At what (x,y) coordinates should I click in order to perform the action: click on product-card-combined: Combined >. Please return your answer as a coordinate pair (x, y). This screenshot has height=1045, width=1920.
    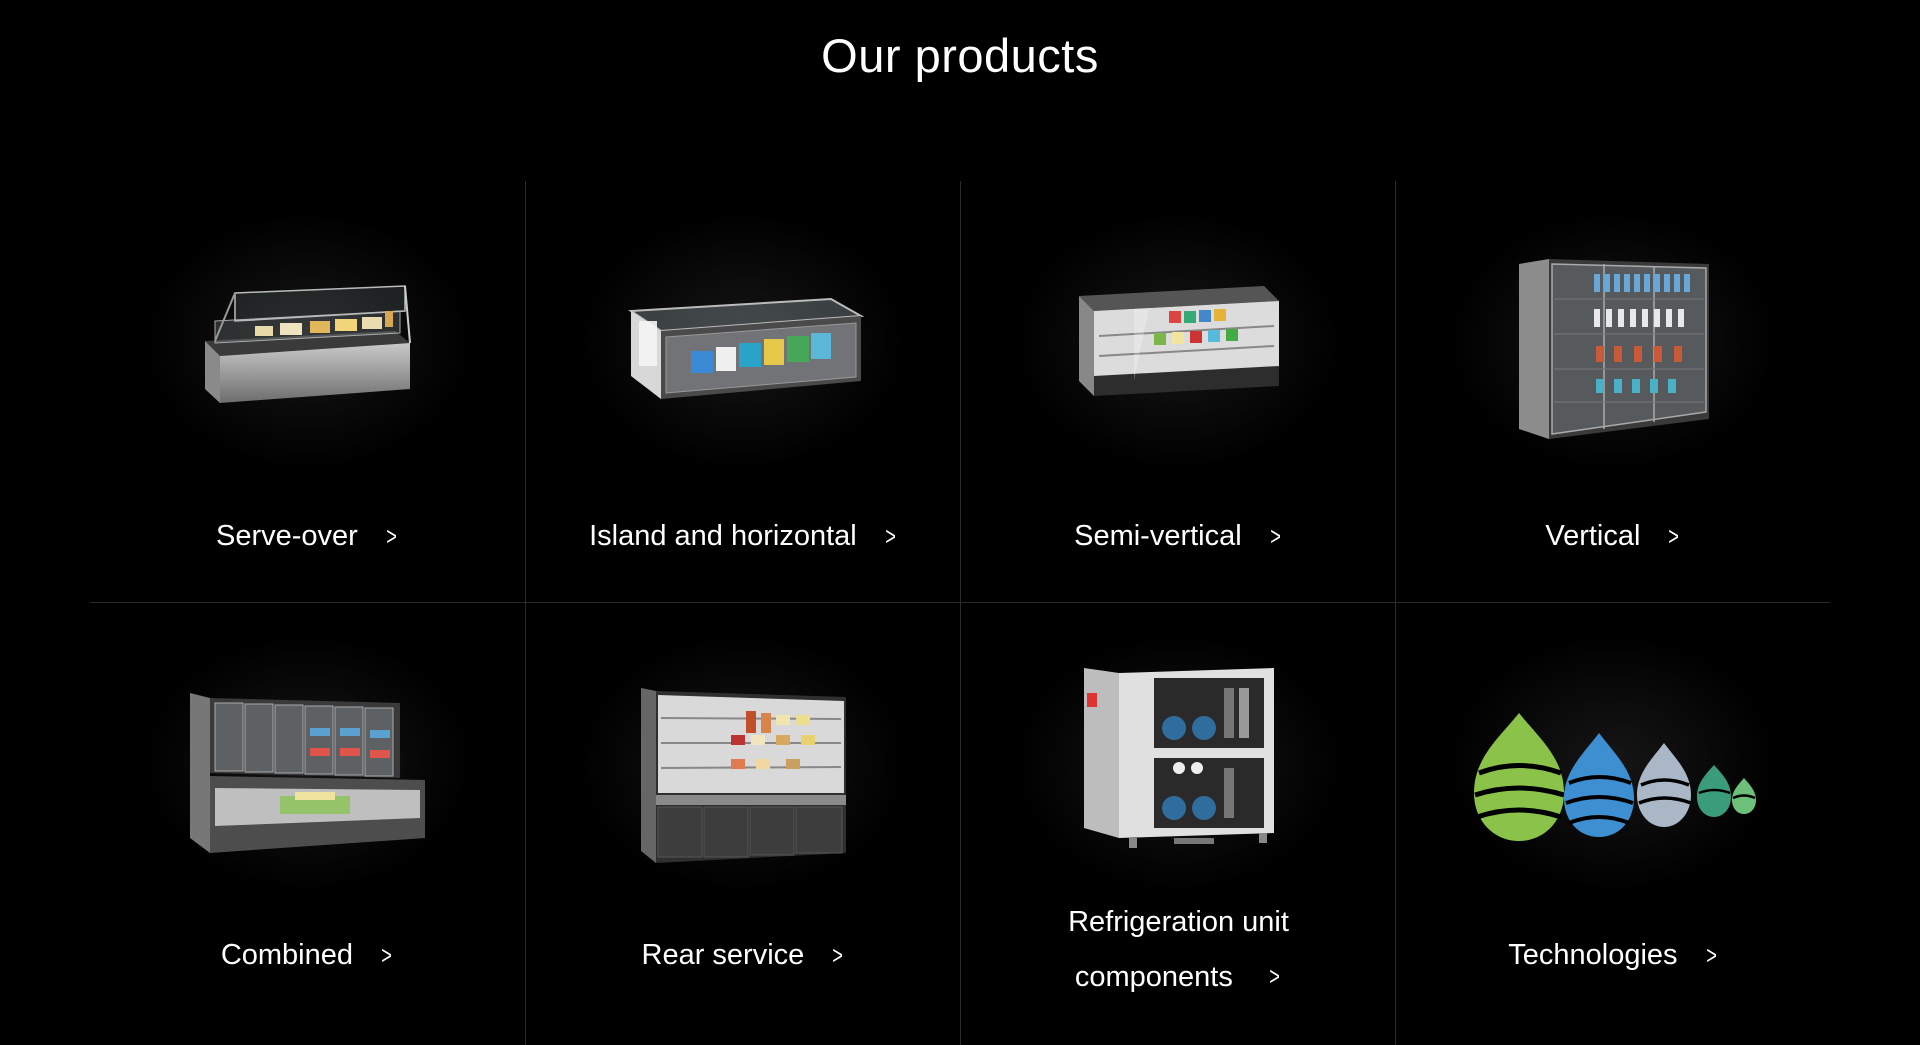
    Looking at the image, I should click on (307, 824).